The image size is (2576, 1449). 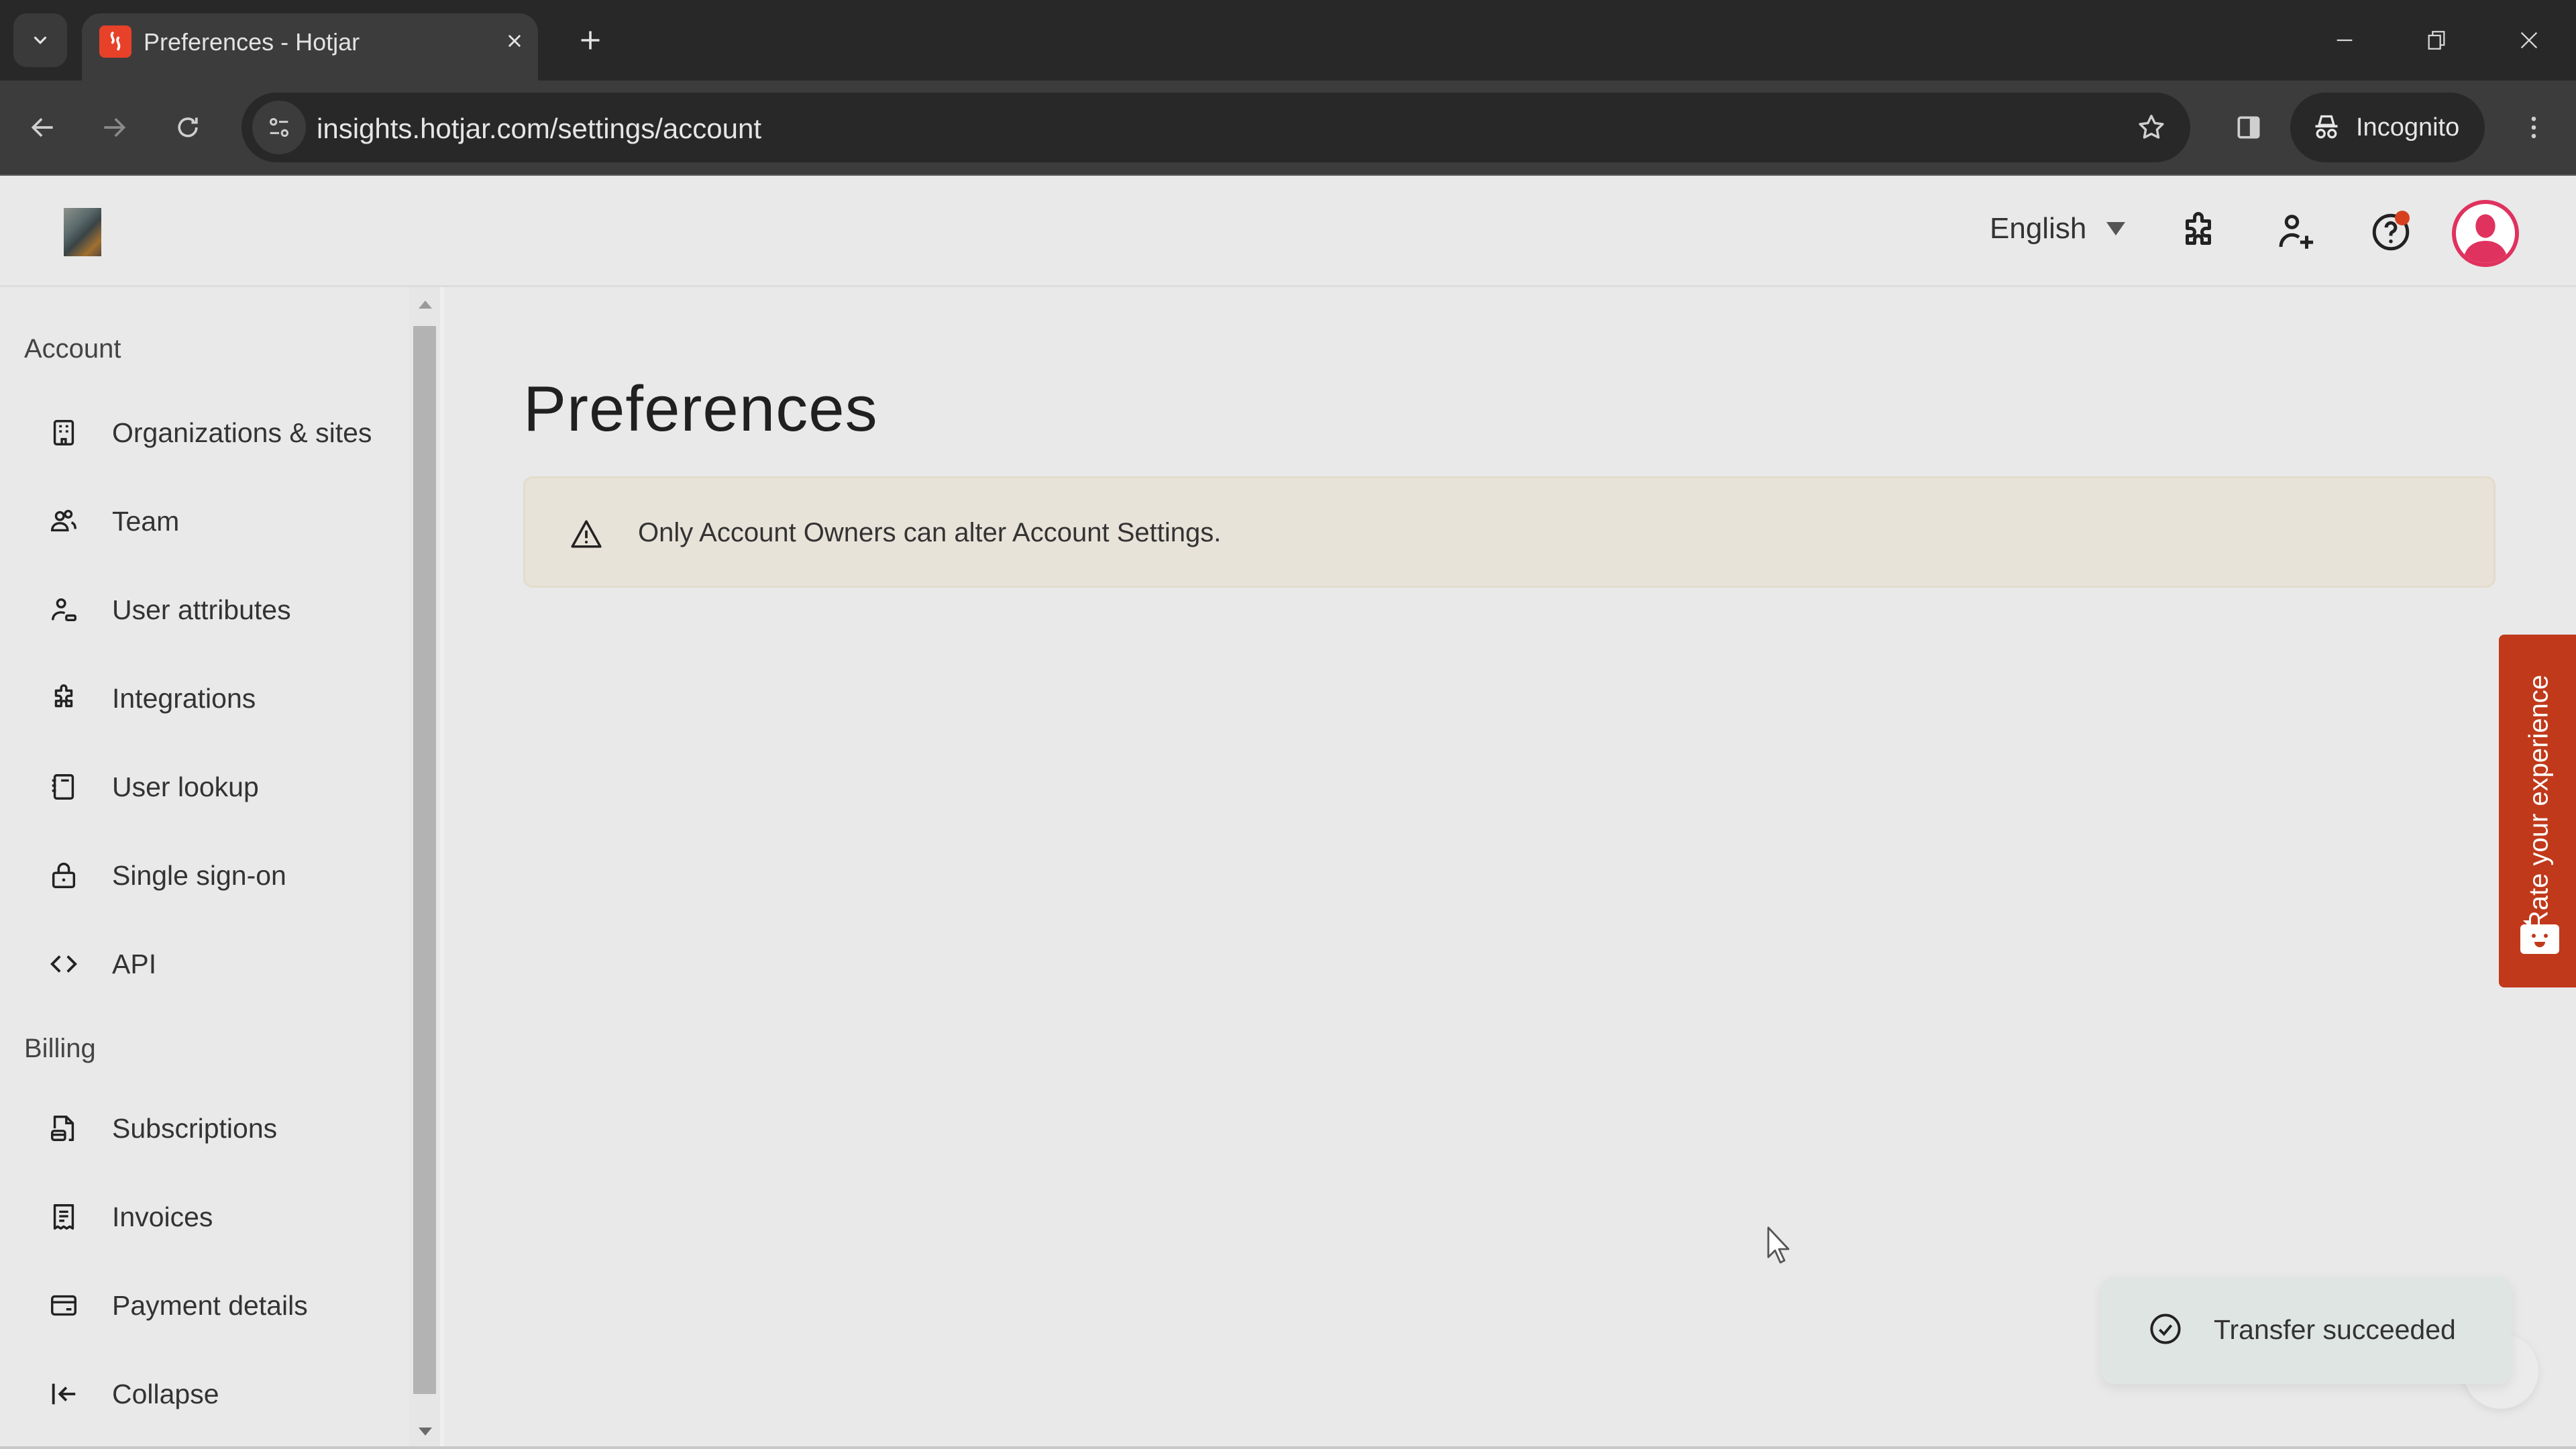 What do you see at coordinates (2038, 228) in the screenshot?
I see `language-label: English` at bounding box center [2038, 228].